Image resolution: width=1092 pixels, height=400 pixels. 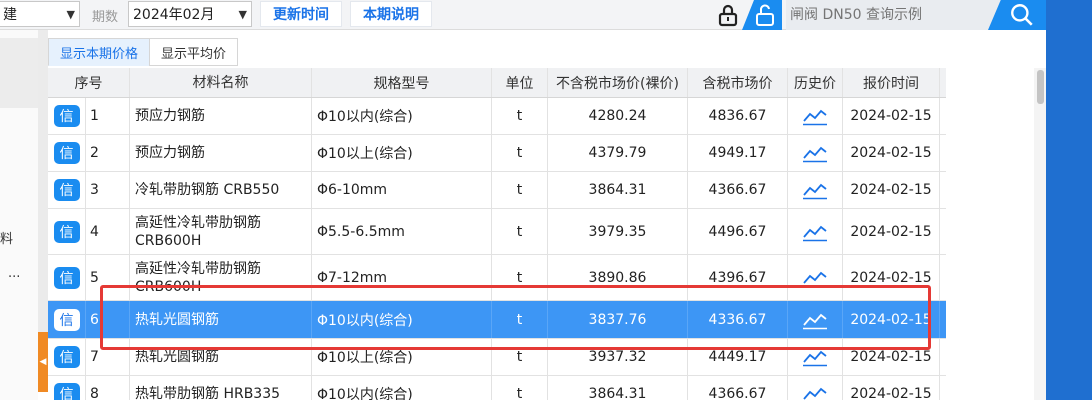 What do you see at coordinates (738, 277) in the screenshot?
I see `cell-price-tax: 4396.67` at bounding box center [738, 277].